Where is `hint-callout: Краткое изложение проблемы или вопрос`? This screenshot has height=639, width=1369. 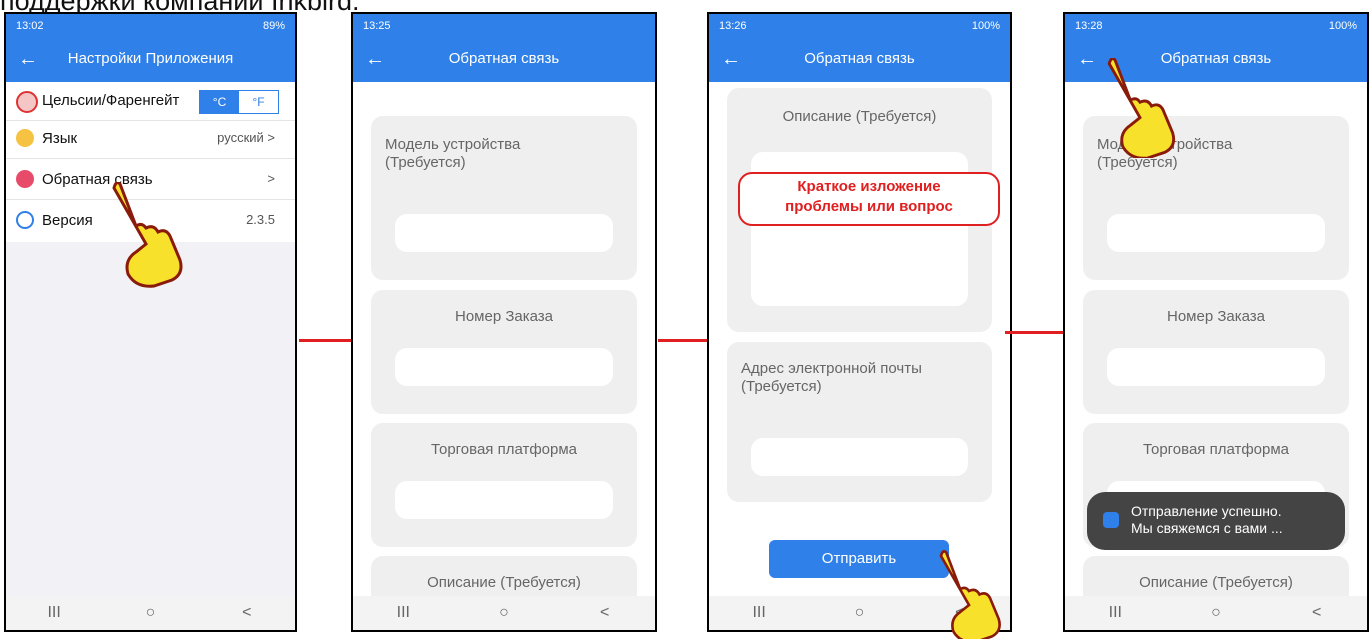 hint-callout: Краткое изложение проблемы или вопрос is located at coordinates (869, 199).